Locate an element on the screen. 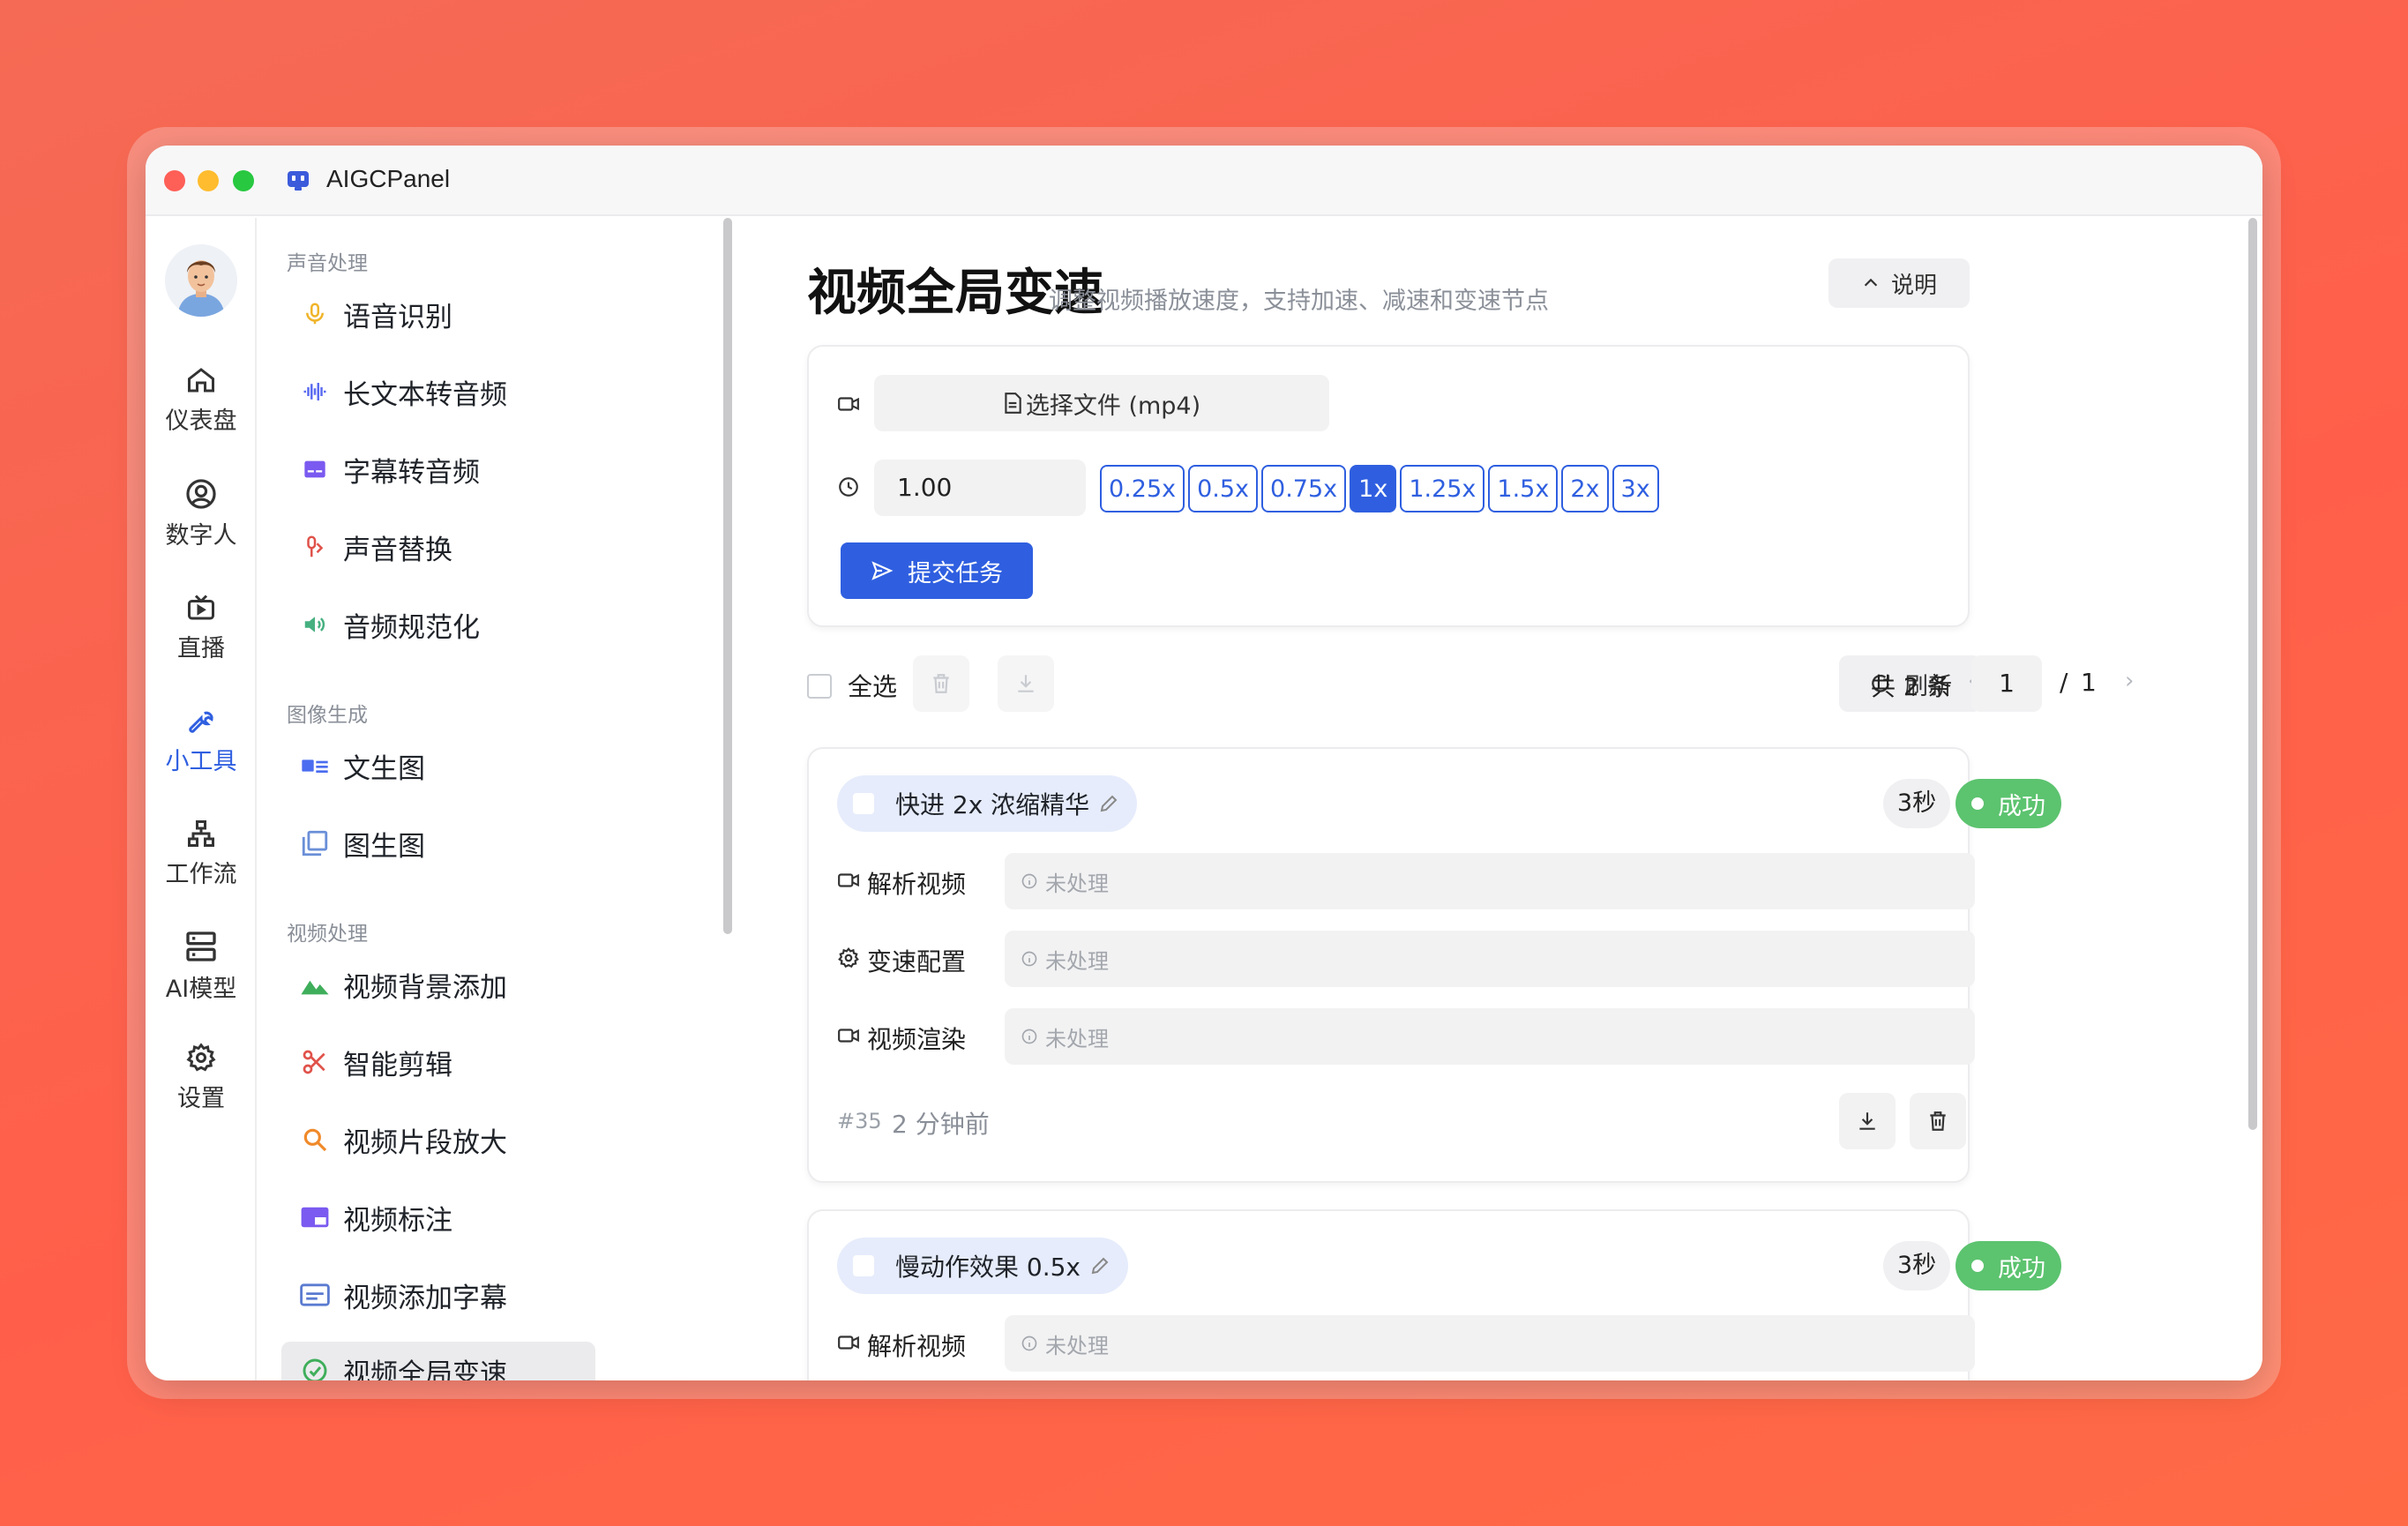 This screenshot has height=1526, width=2408. minimize-window-button is located at coordinates (208, 180).